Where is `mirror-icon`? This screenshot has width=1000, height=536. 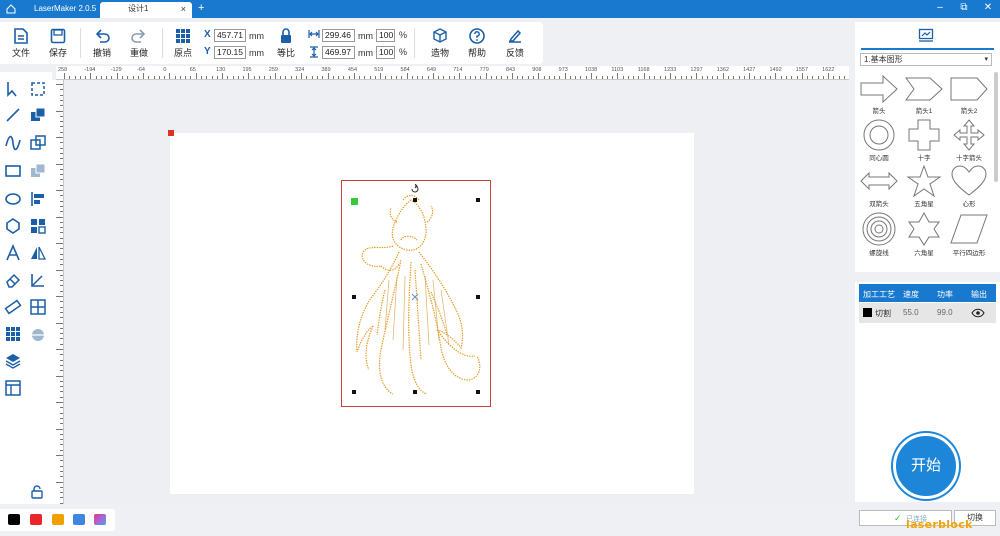
mirror-icon is located at coordinates (38, 253).